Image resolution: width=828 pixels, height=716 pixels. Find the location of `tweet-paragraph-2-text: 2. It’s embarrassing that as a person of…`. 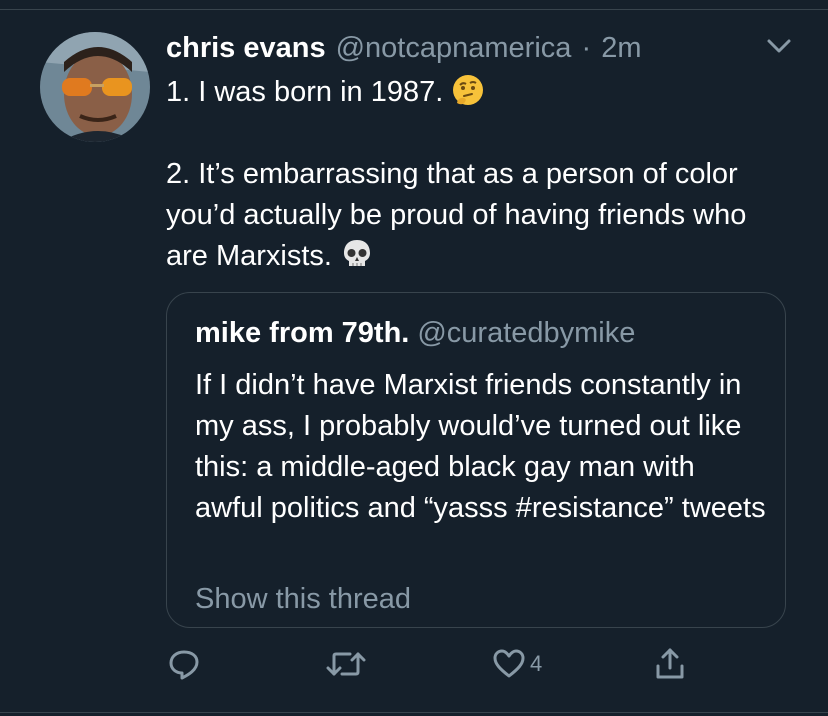

tweet-paragraph-2-text: 2. It’s embarrassing that as a person of… is located at coordinates (456, 215).